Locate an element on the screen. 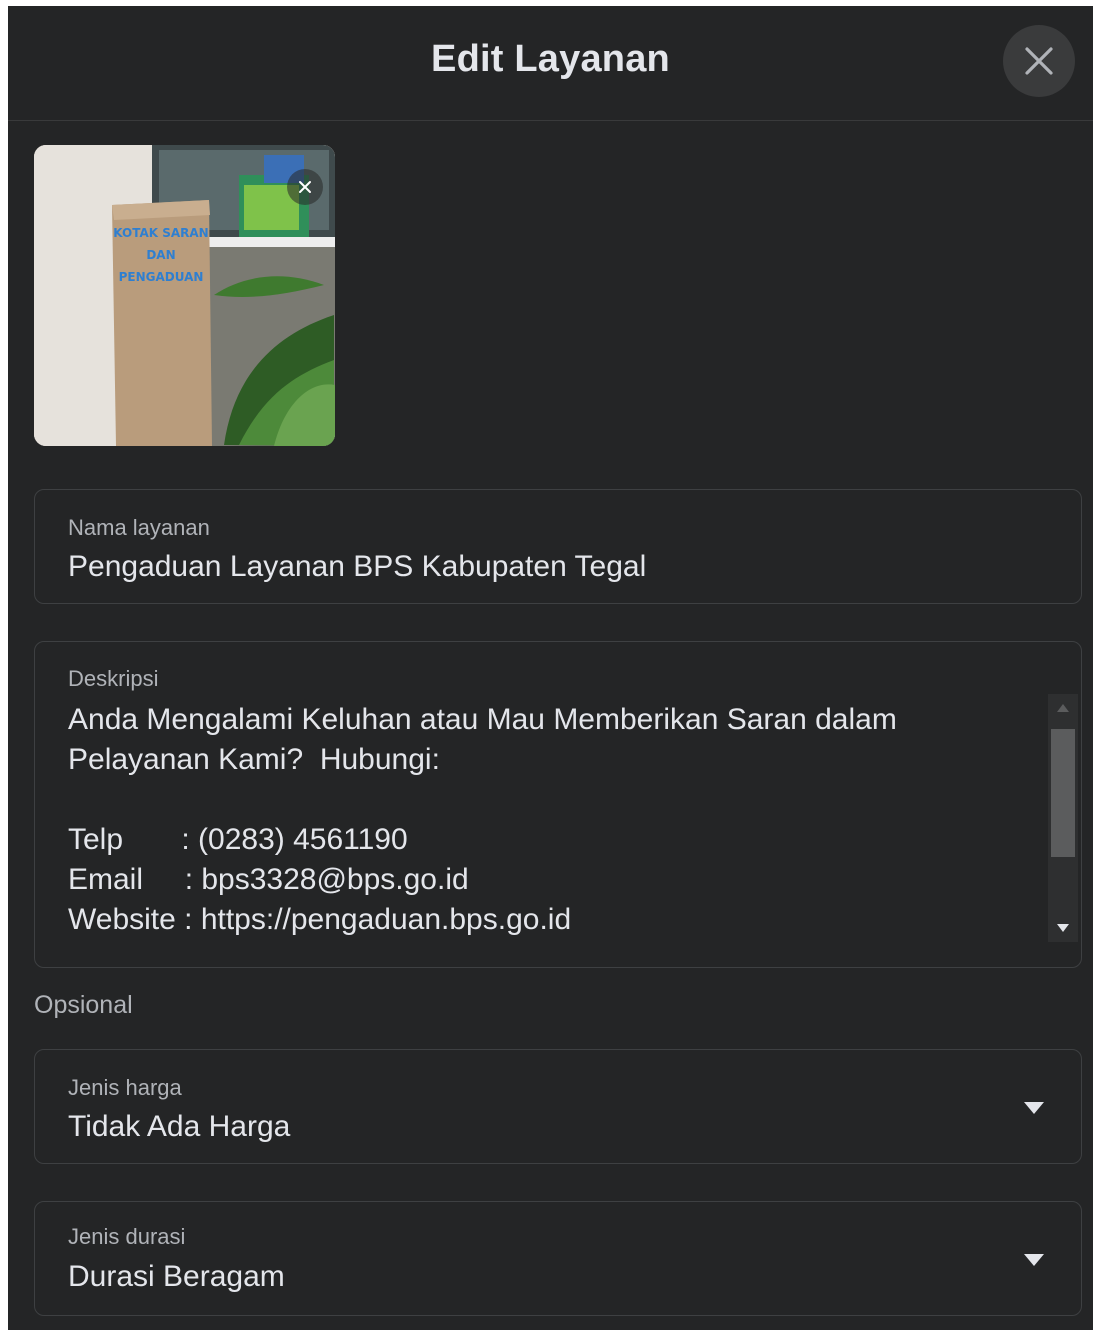 This screenshot has height=1330, width=1093. description-line is located at coordinates (548, 800).